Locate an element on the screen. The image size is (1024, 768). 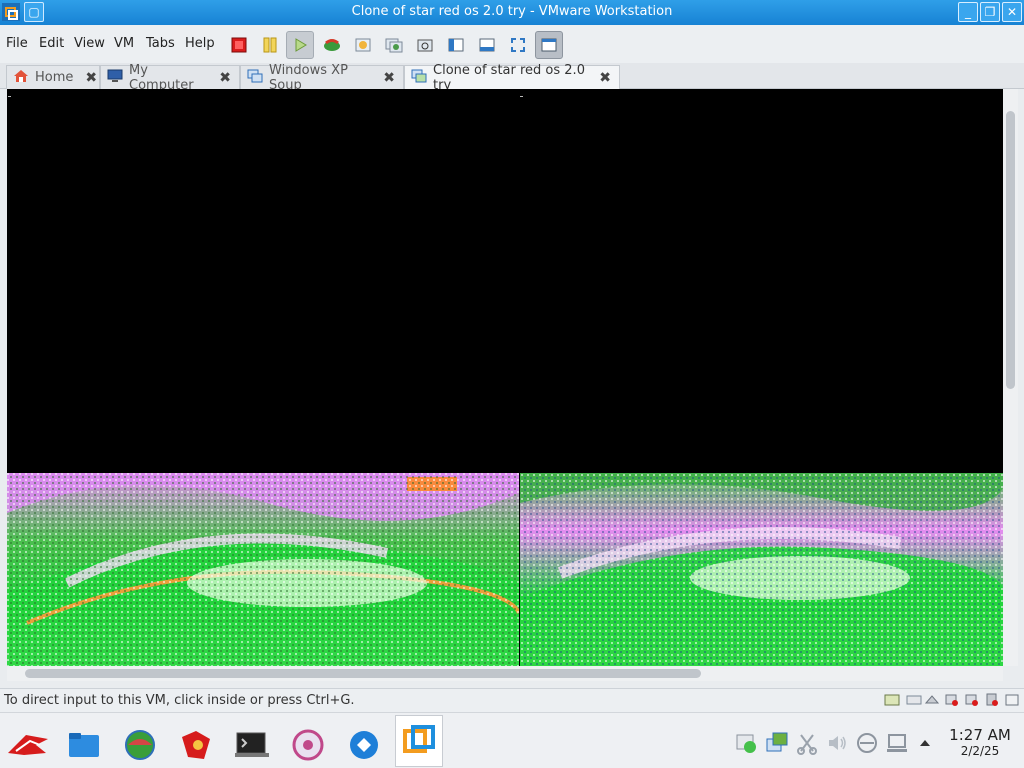
vm-glitch-wallpaper-right is located at coordinates (761, 569).